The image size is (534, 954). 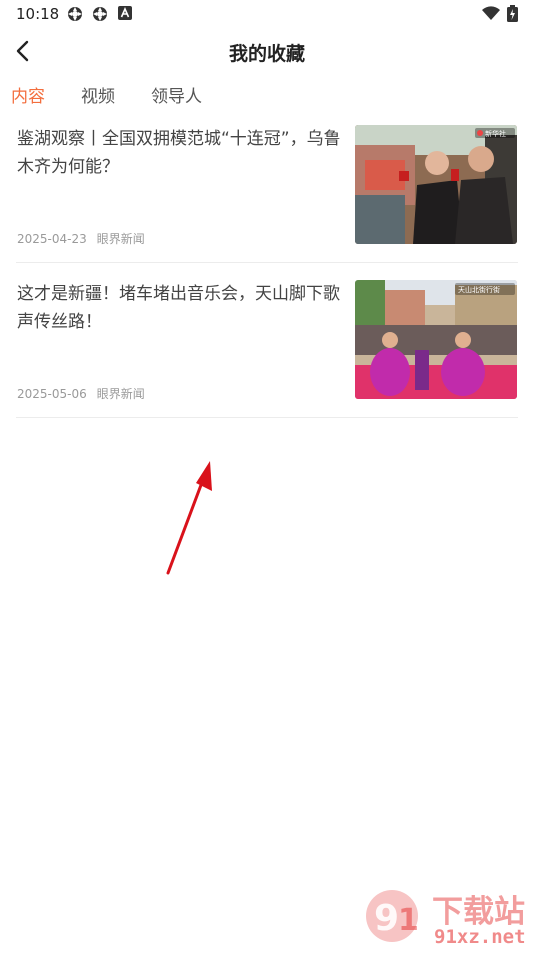 I want to click on tab-video: 视频, so click(x=98, y=94).